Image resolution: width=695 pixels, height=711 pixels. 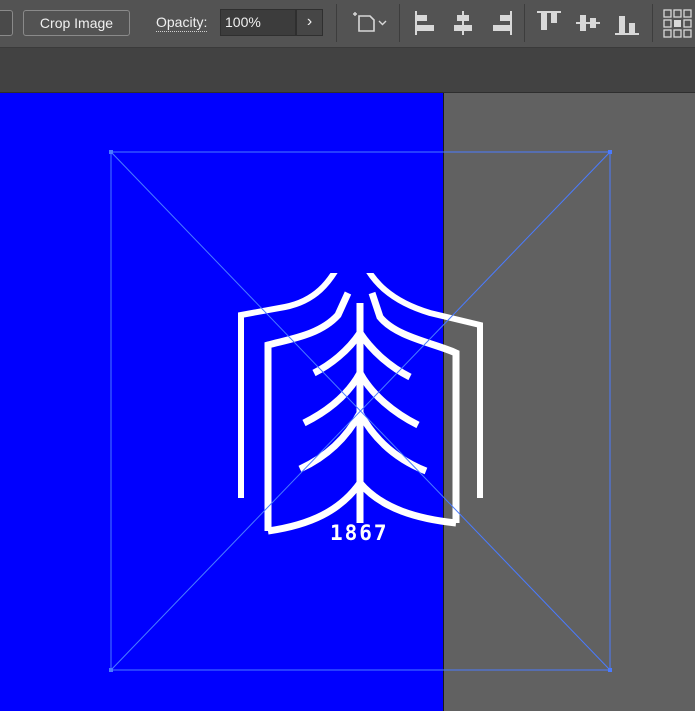 What do you see at coordinates (463, 23) in the screenshot?
I see `align-horizontal-center-icon` at bounding box center [463, 23].